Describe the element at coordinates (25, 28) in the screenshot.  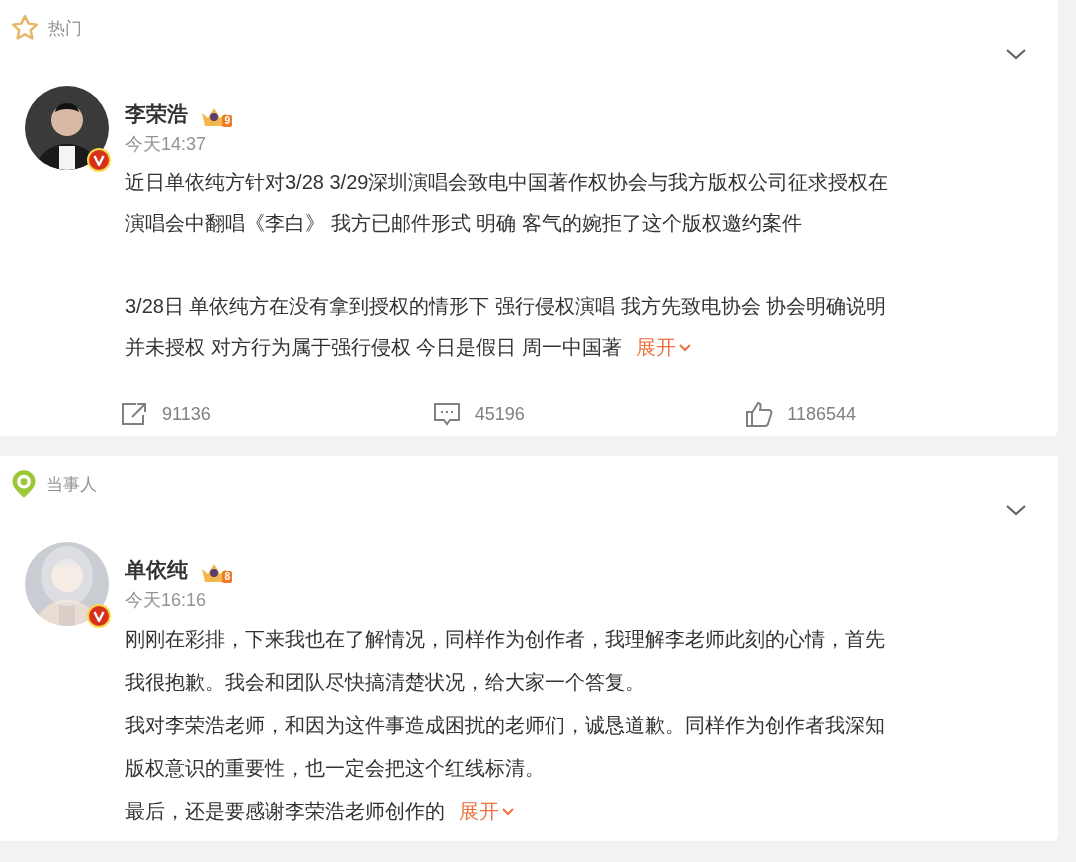
I see `star-icon` at that location.